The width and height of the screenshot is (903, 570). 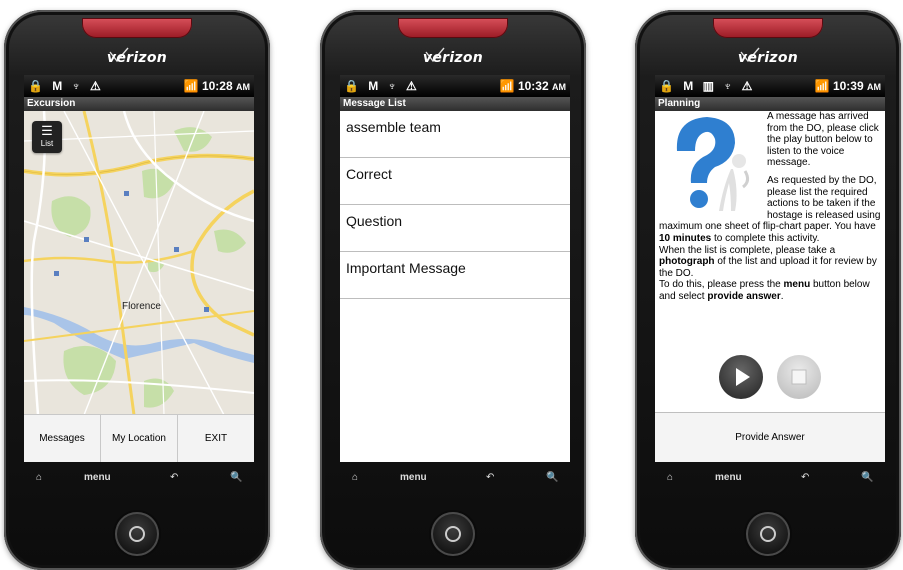 I want to click on list-item: Question, so click(x=455, y=228).